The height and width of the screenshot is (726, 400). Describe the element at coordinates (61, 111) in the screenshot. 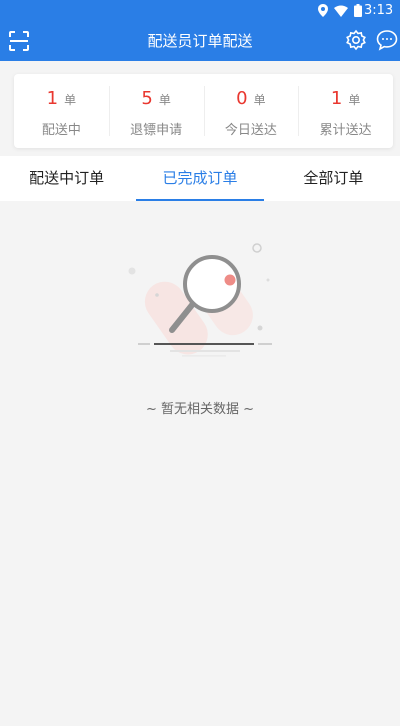

I see `stat-delivering: 1单 配送中` at that location.